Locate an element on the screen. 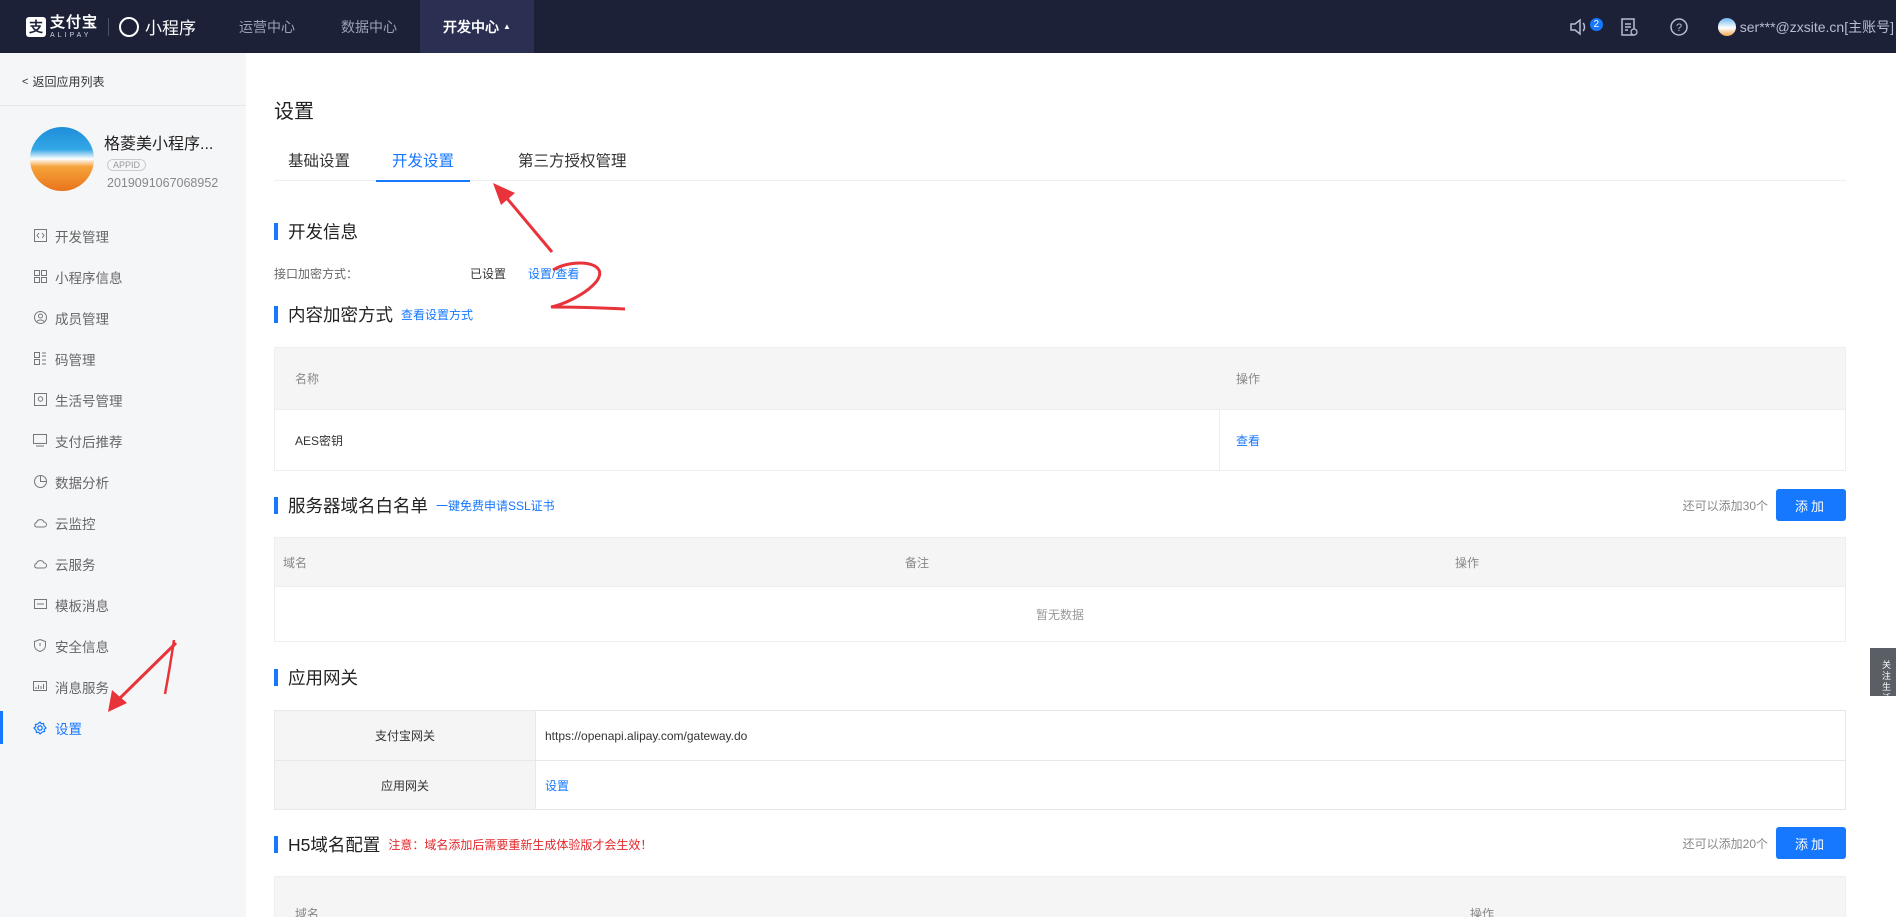 The image size is (1896, 917). alipay-wordmark-cn: 支付宝 is located at coordinates (74, 22).